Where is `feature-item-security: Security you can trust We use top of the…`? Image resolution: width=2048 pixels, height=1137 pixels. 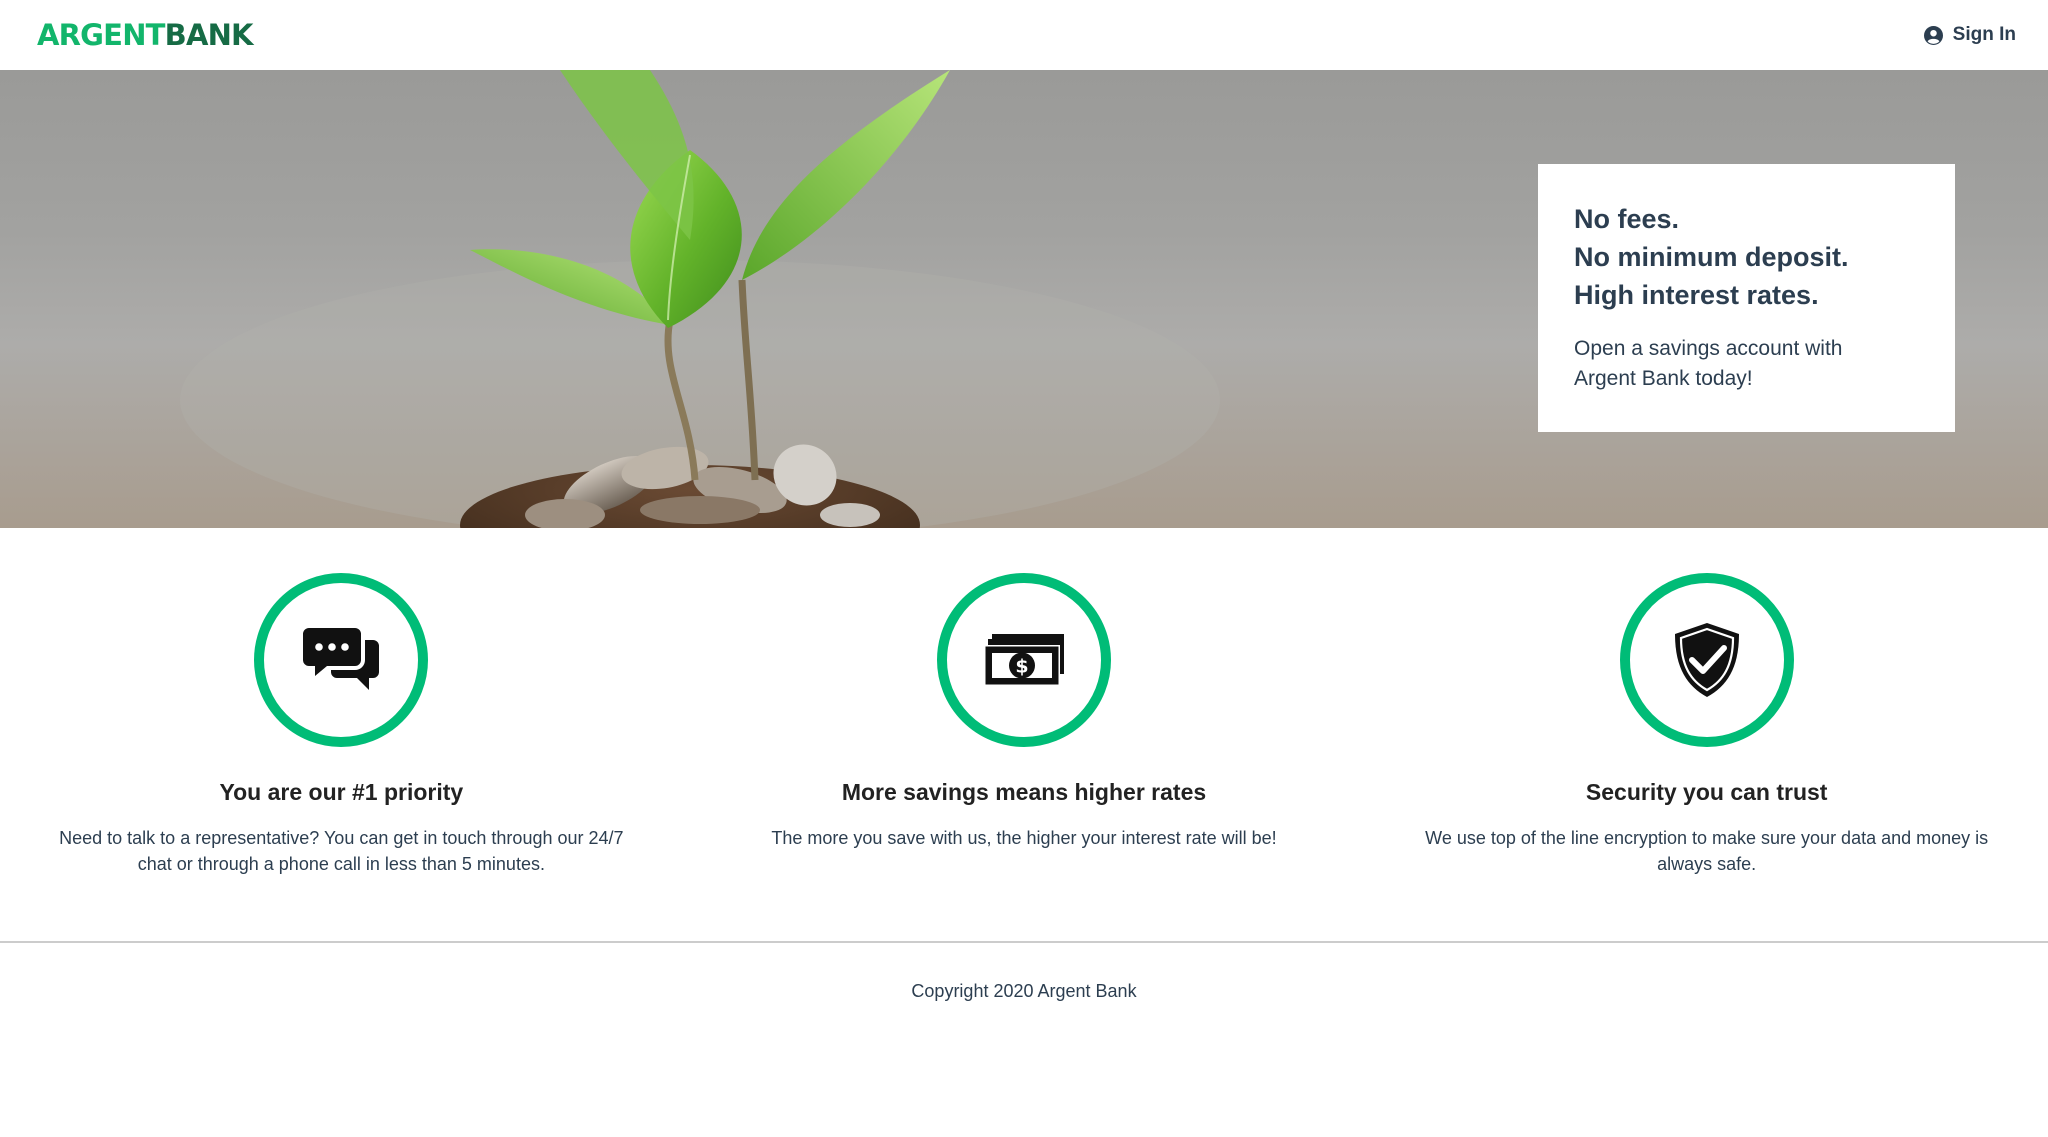 feature-item-security: Security you can trust We use top of the… is located at coordinates (1706, 734).